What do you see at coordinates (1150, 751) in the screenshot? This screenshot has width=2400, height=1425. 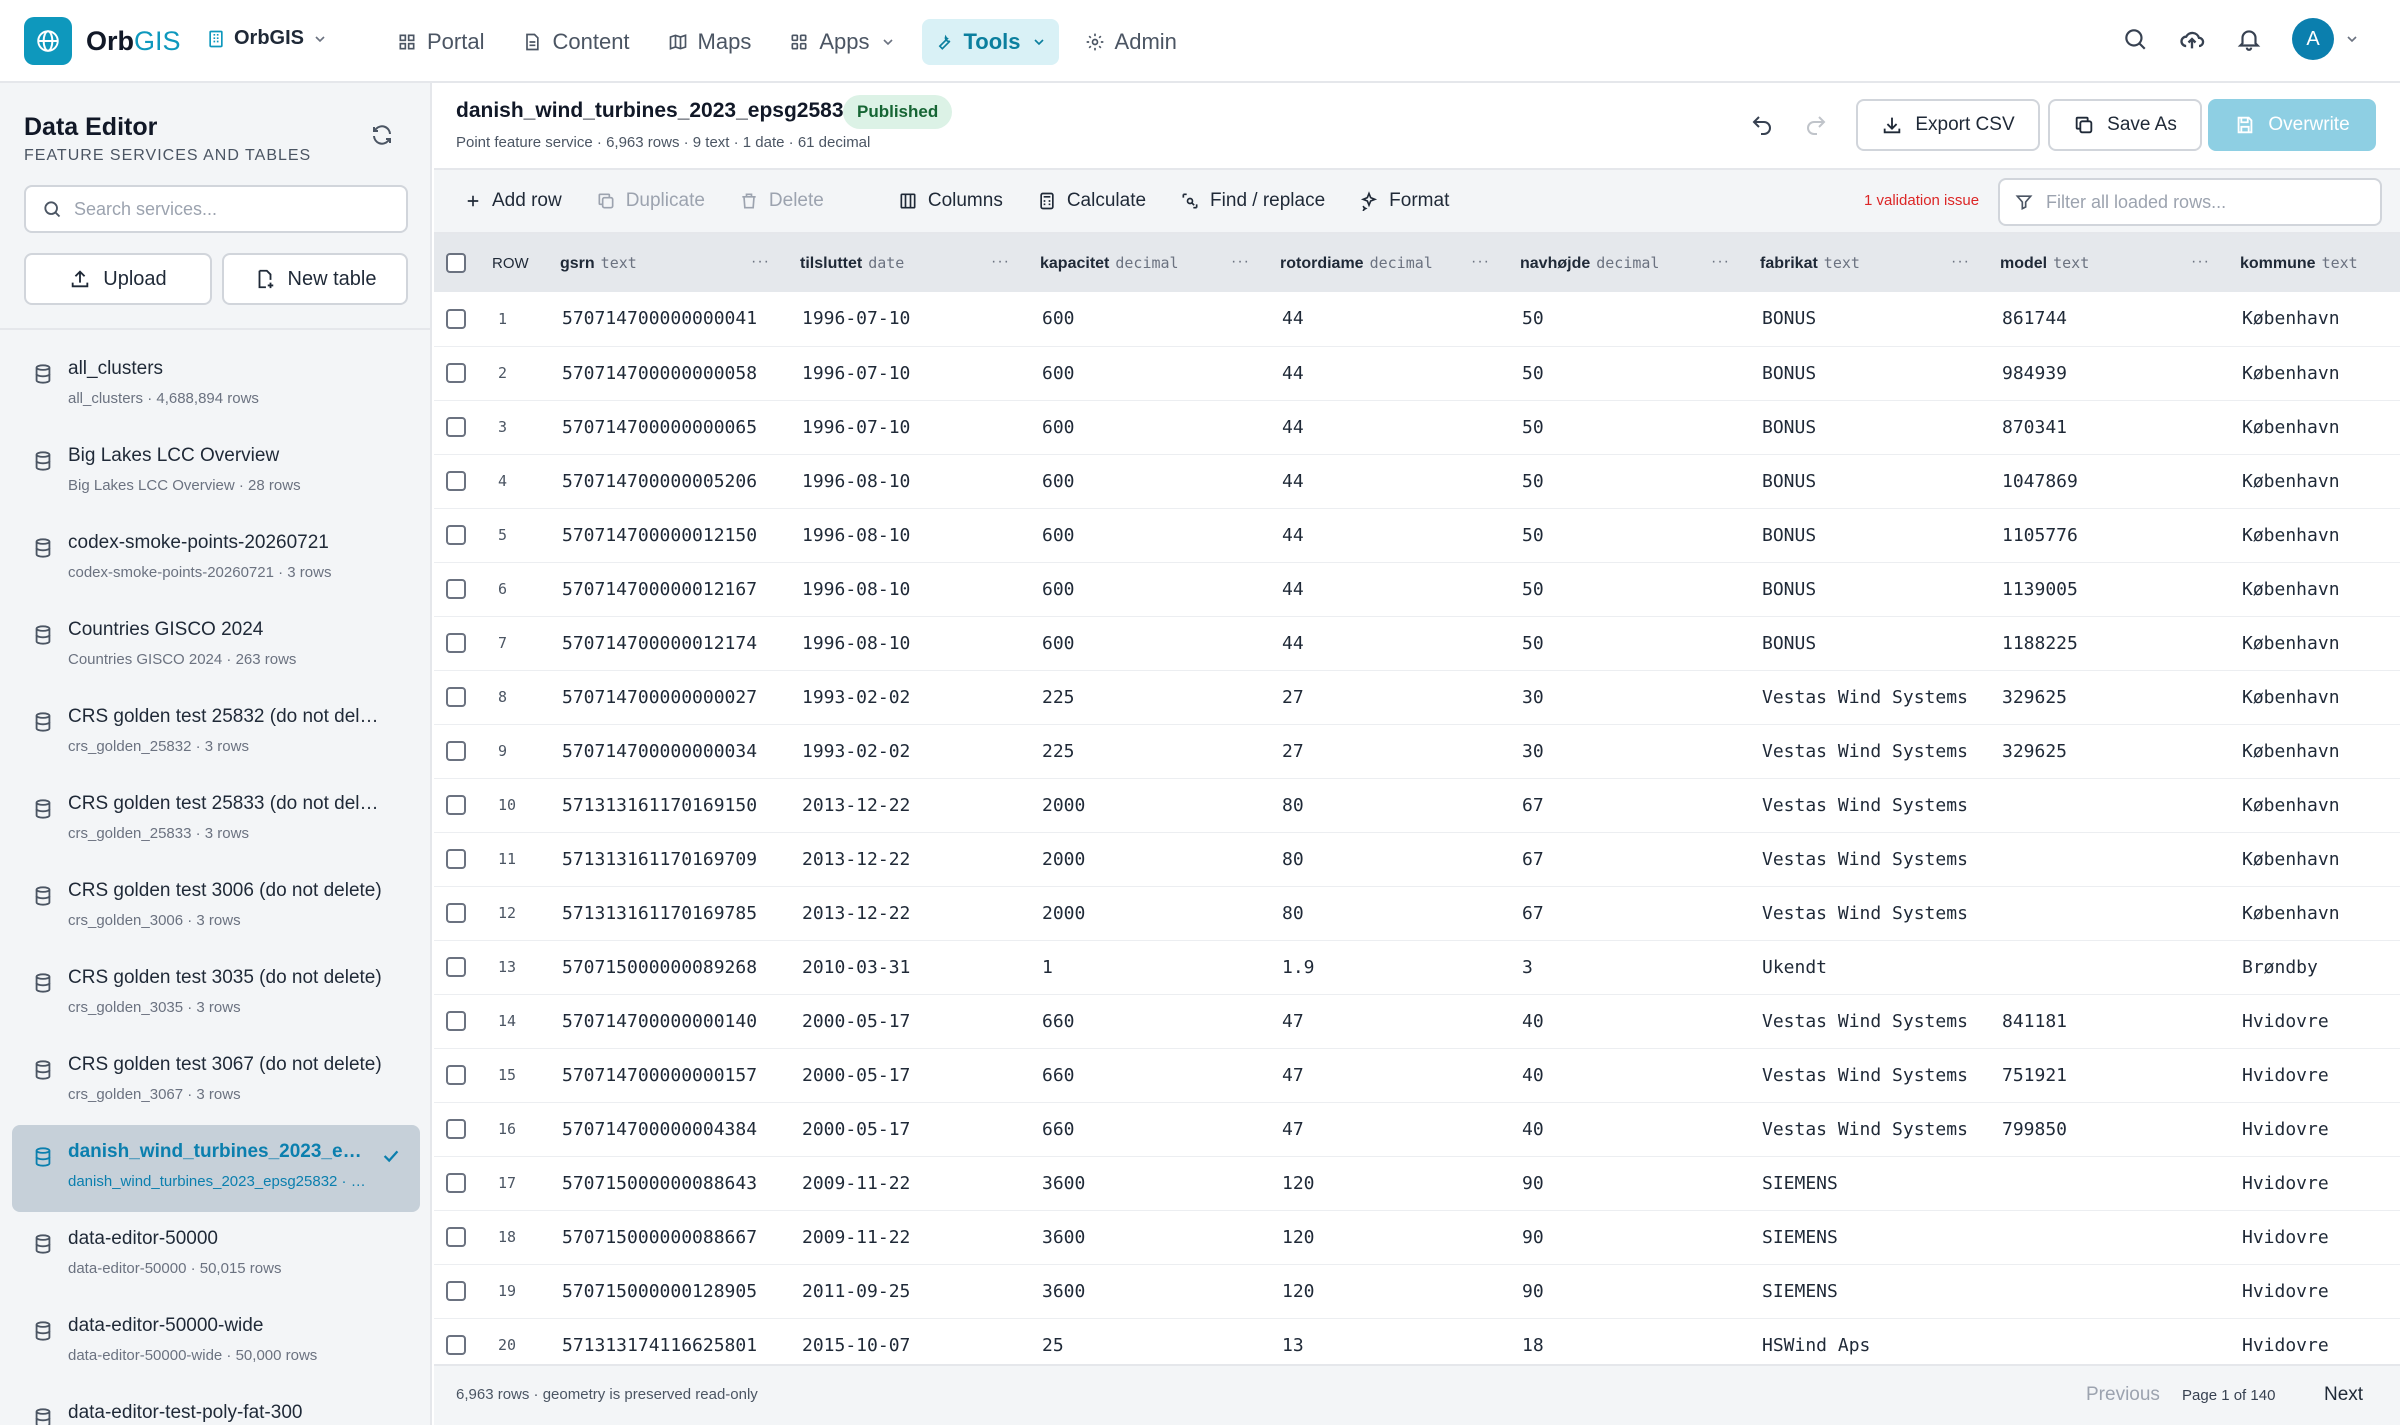 I see `table-cell: 225` at bounding box center [1150, 751].